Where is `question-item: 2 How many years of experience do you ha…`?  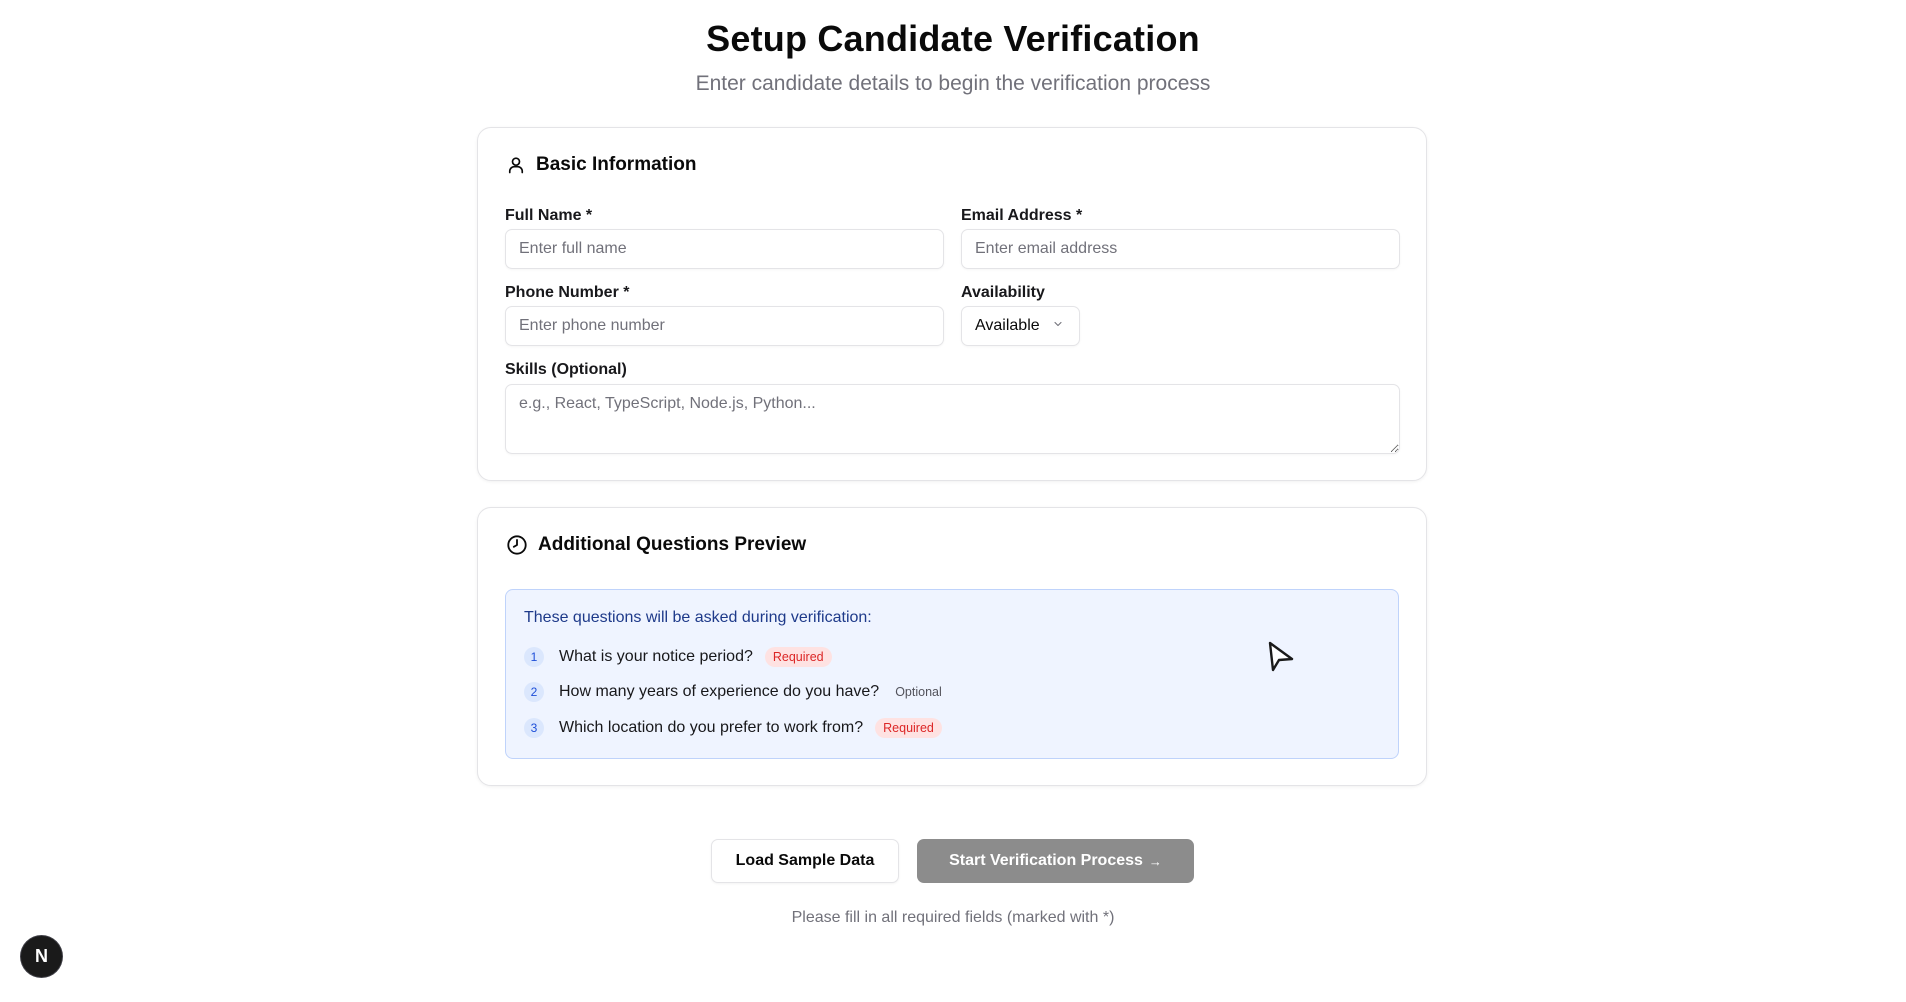 question-item: 2 How many years of experience do you ha… is located at coordinates (734, 692).